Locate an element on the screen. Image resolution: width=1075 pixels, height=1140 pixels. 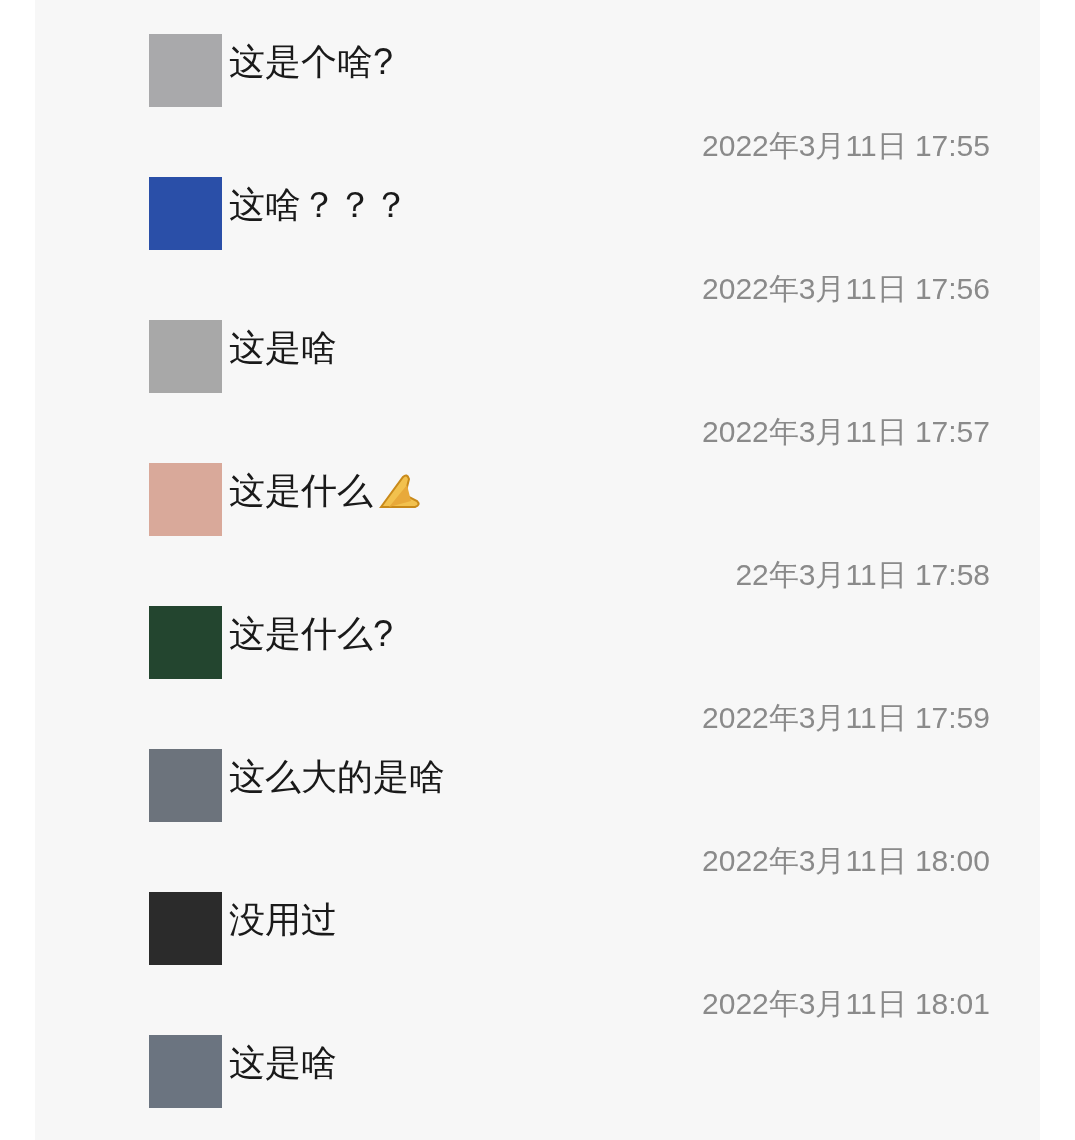
message-time: 2022年3月11日 17:56 is located at coordinates (846, 289).